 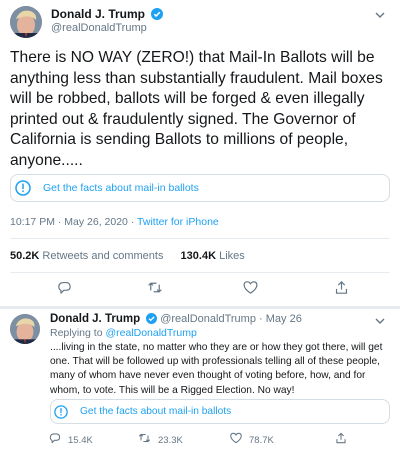 What do you see at coordinates (25, 329) in the screenshot?
I see `reply-author-avatar` at bounding box center [25, 329].